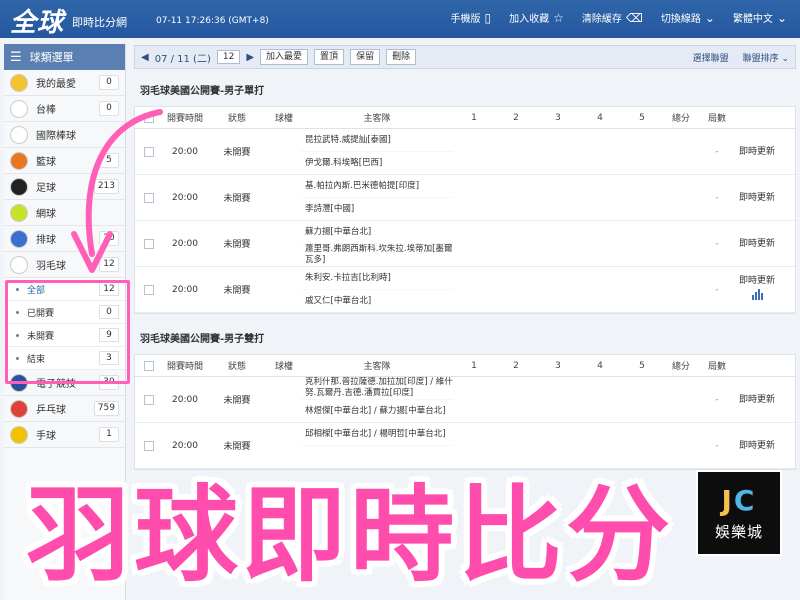  I want to click on sidebar-item-count: 1, so click(109, 434).